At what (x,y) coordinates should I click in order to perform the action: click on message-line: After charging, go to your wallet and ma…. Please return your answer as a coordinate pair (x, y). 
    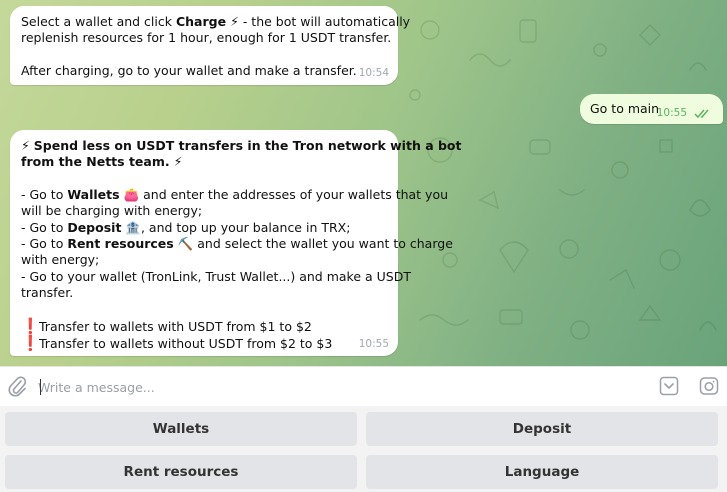
    Looking at the image, I should click on (189, 70).